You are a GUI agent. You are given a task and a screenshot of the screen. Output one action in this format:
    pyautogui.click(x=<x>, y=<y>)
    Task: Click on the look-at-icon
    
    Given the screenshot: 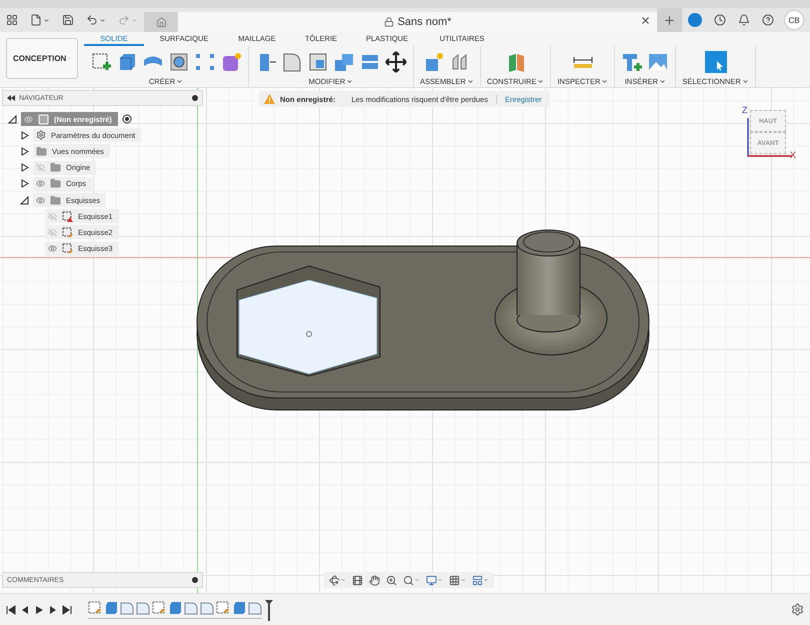 What is the action you would take?
    pyautogui.click(x=357, y=580)
    